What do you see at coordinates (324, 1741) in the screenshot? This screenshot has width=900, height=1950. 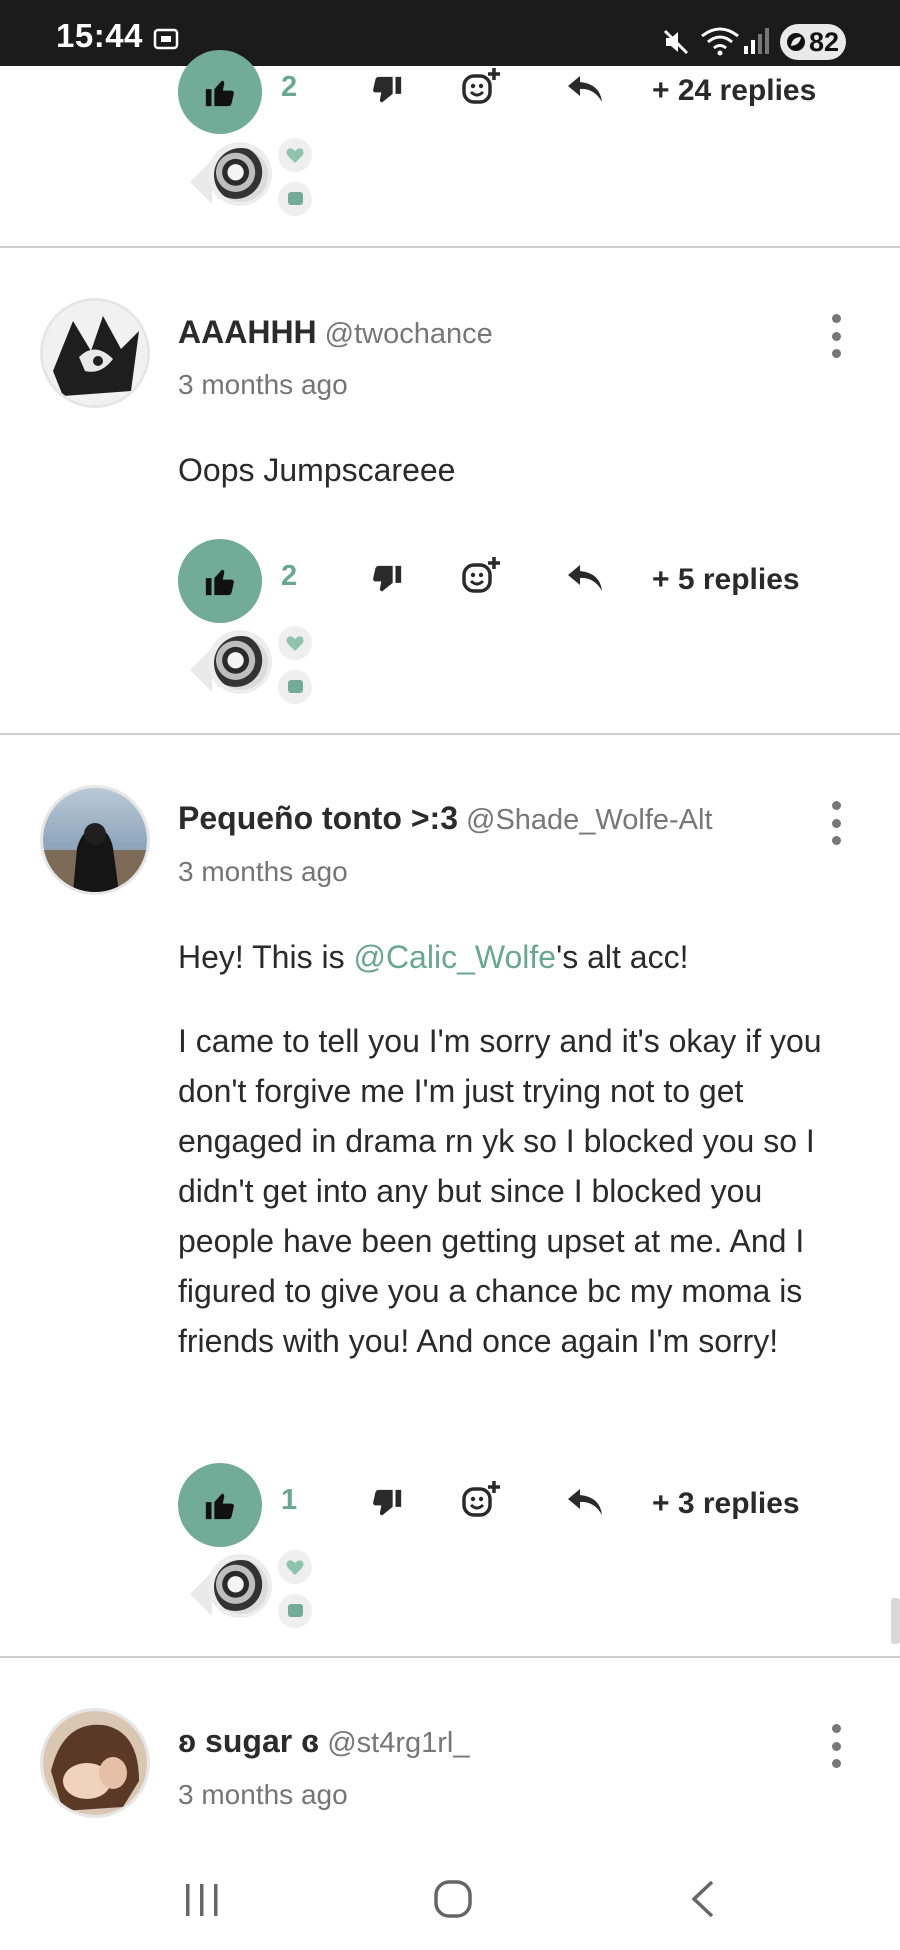 I see `comment-author: ʚ sugar ɞ @st4rg1rl_` at bounding box center [324, 1741].